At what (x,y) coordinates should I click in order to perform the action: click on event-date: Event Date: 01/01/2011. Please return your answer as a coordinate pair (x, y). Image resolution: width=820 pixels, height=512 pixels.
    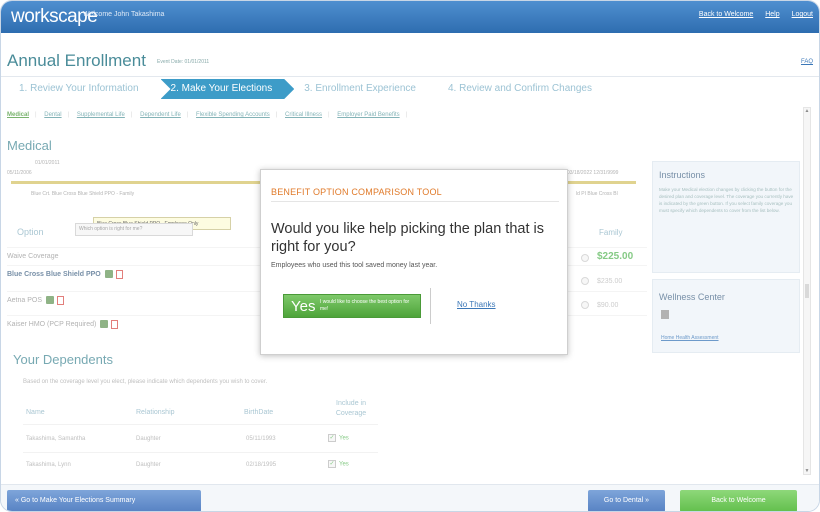
    Looking at the image, I should click on (183, 62).